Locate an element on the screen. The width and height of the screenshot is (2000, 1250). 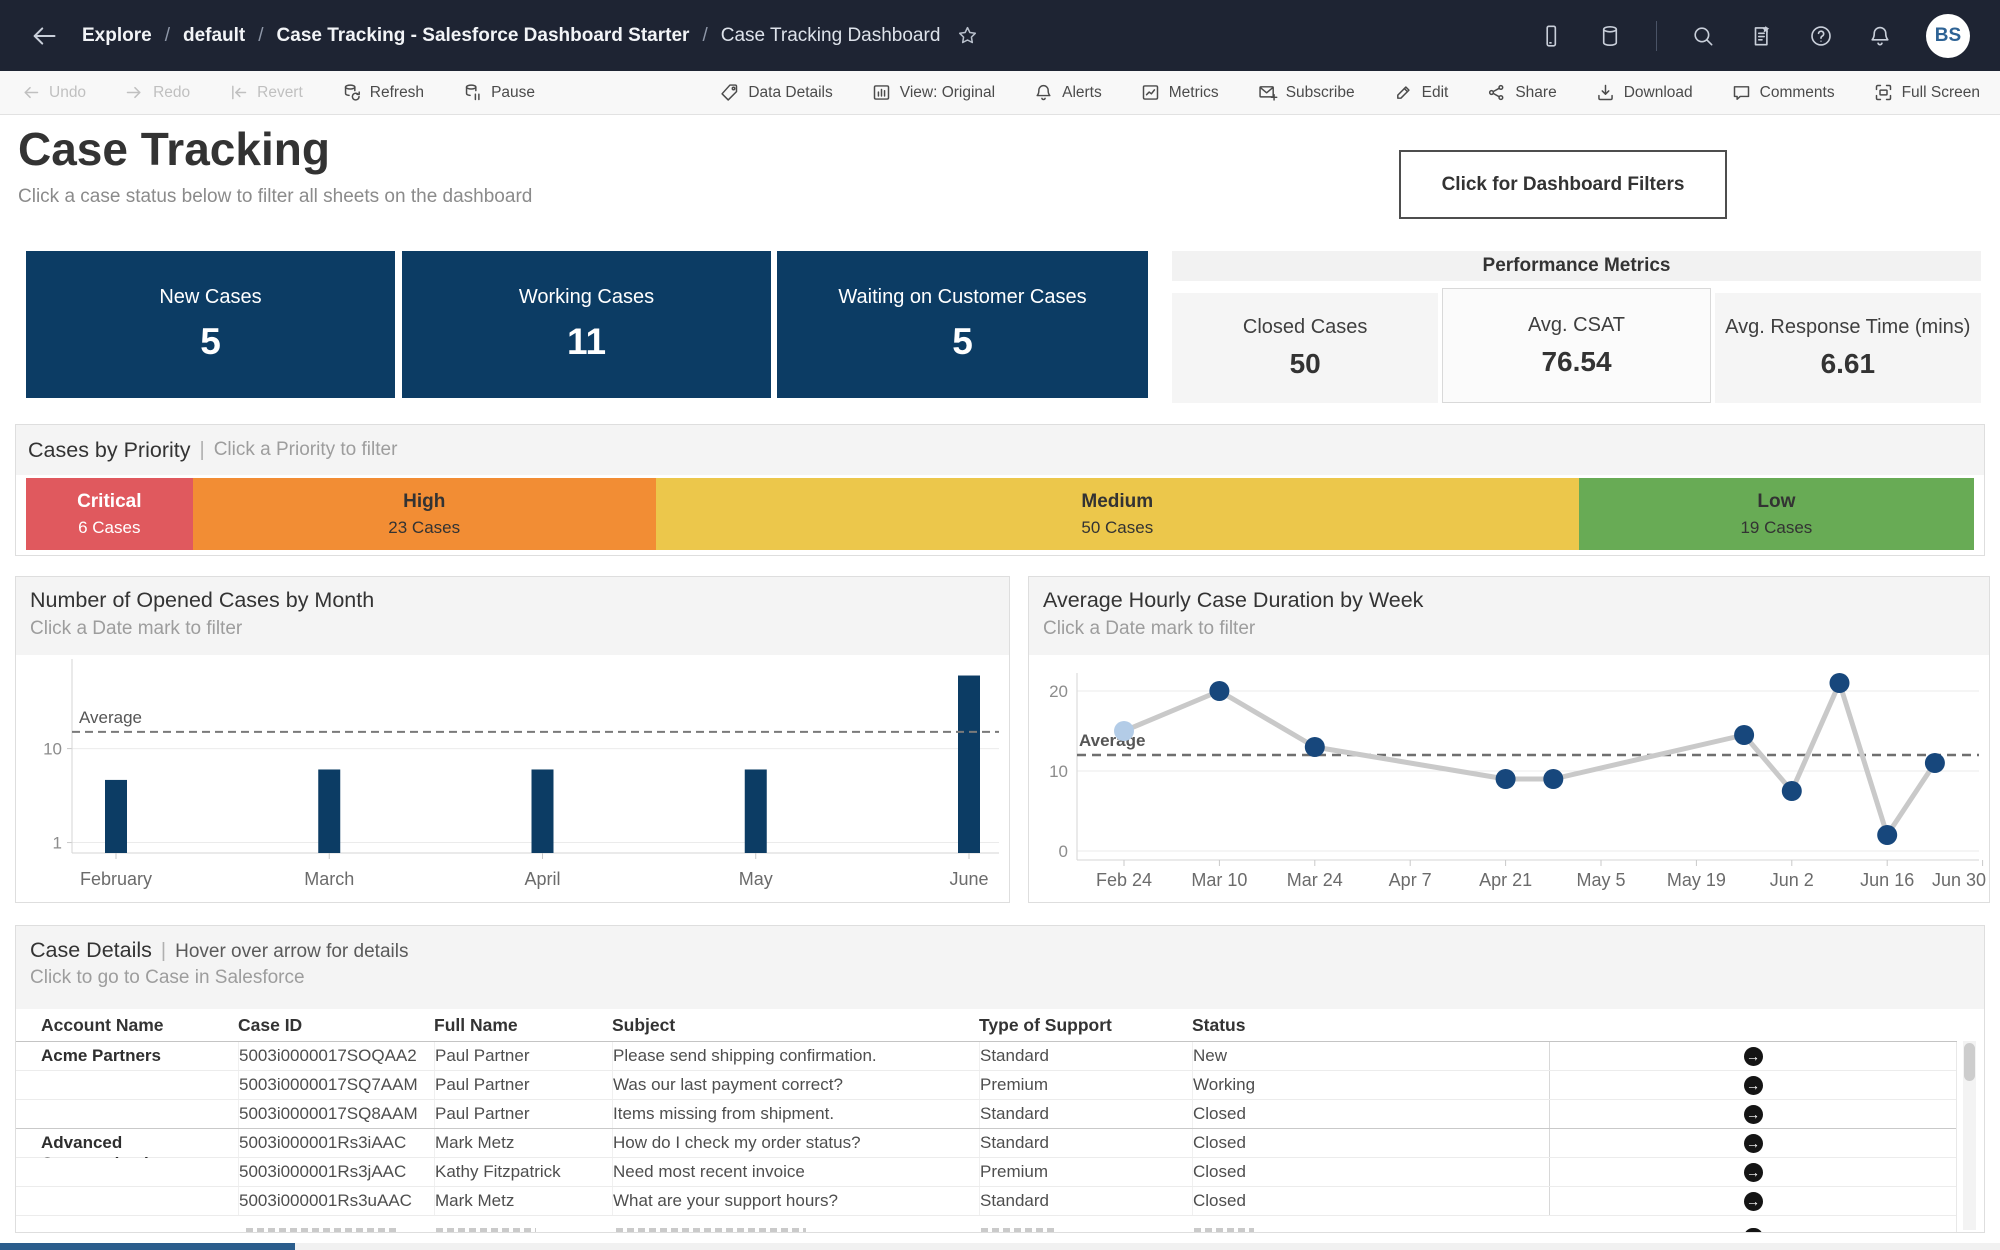
toolbar-label: Revert is located at coordinates (280, 92).